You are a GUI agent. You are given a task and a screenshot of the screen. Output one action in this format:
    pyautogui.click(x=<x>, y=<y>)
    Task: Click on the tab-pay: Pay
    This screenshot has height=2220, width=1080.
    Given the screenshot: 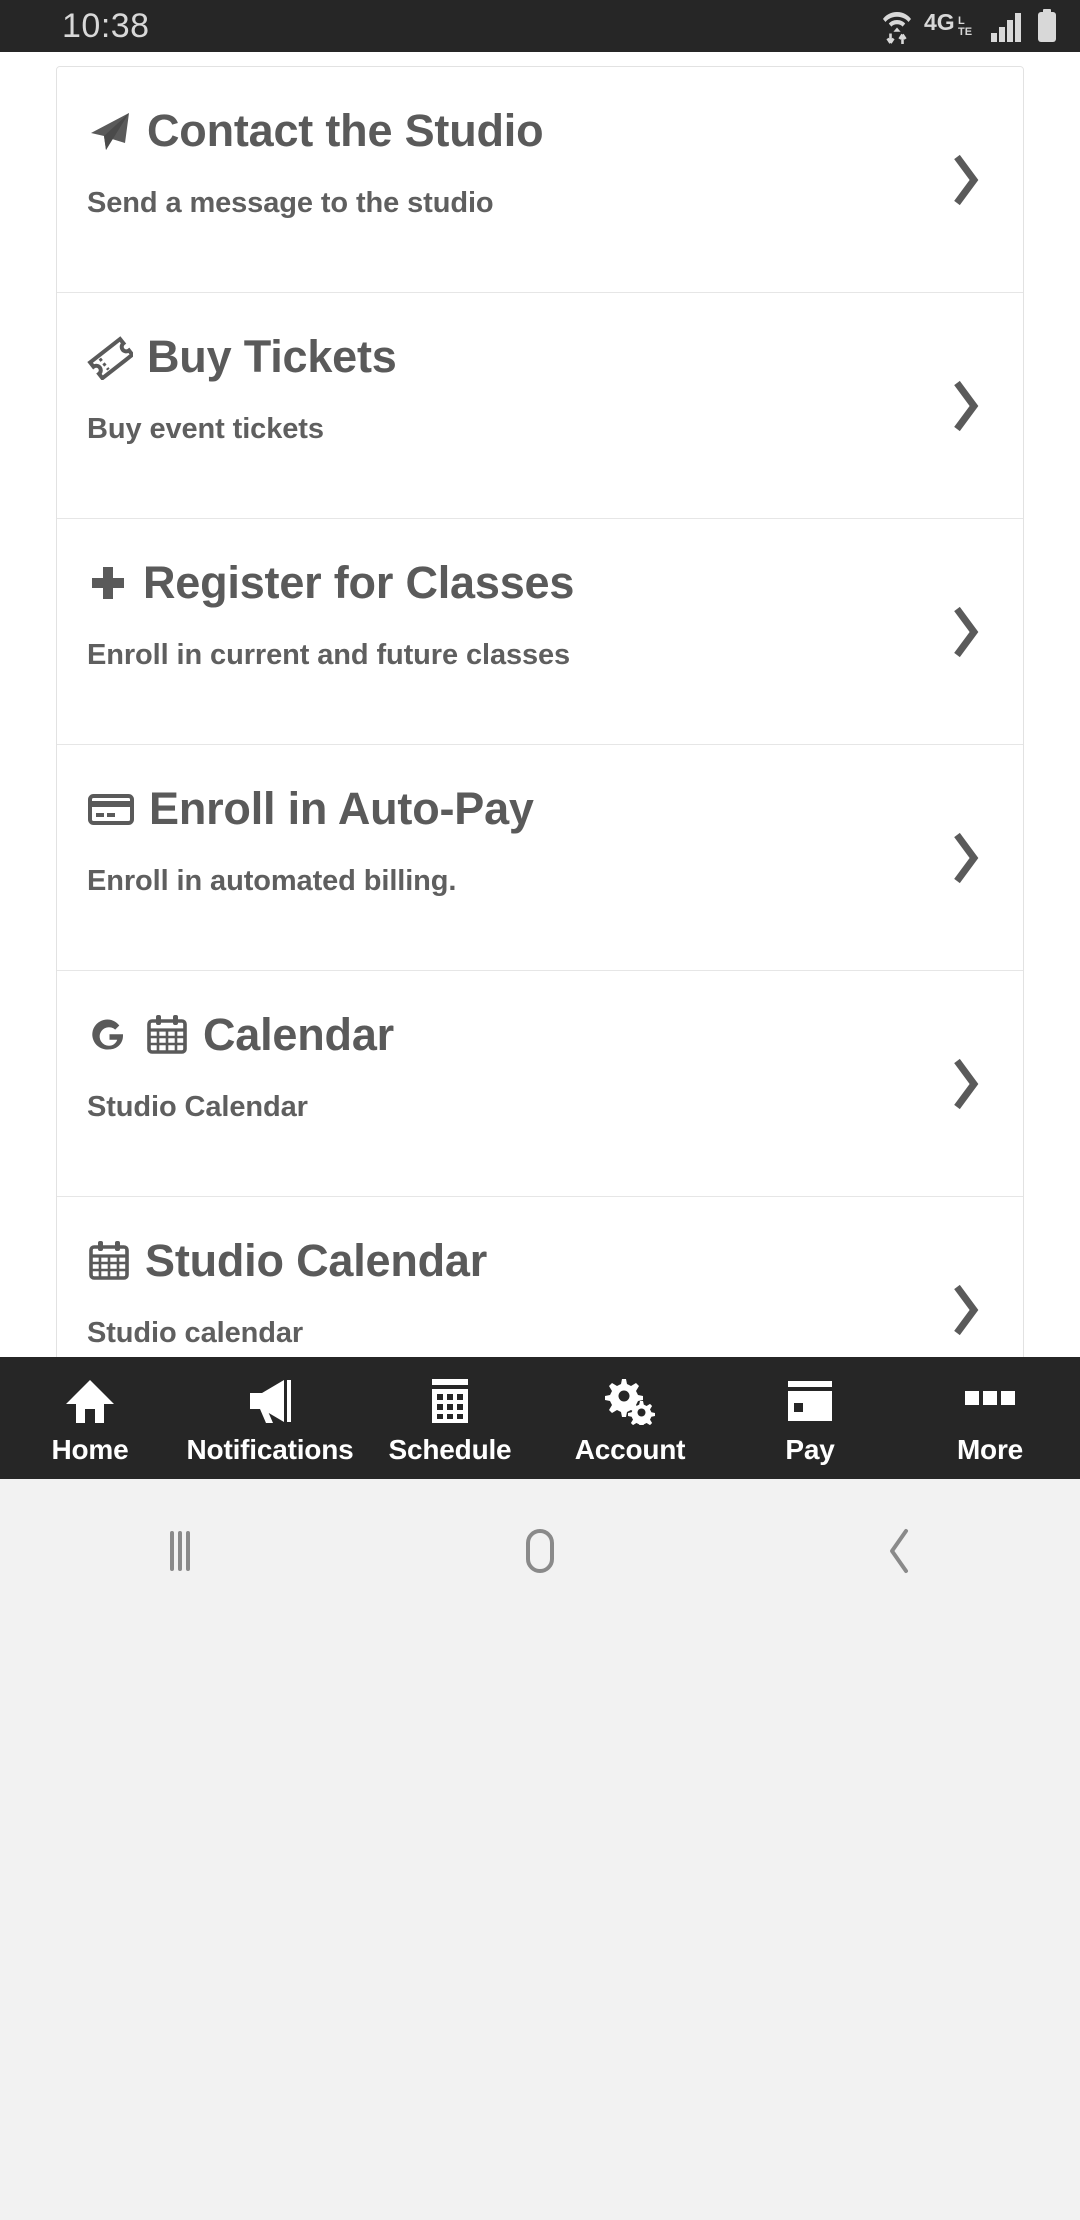 What is the action you would take?
    pyautogui.click(x=810, y=1418)
    